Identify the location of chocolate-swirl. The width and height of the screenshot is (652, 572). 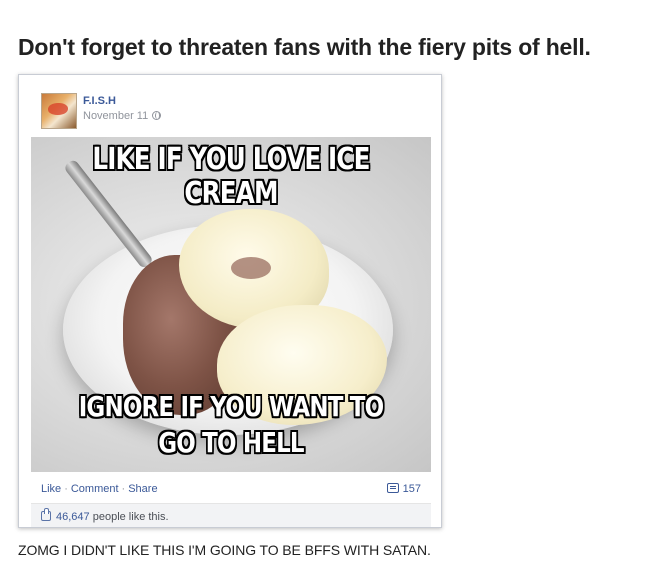
(251, 268).